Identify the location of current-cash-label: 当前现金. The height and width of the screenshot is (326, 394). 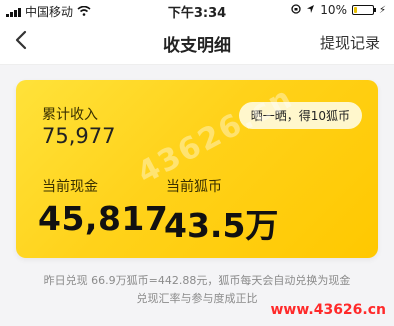
(70, 187).